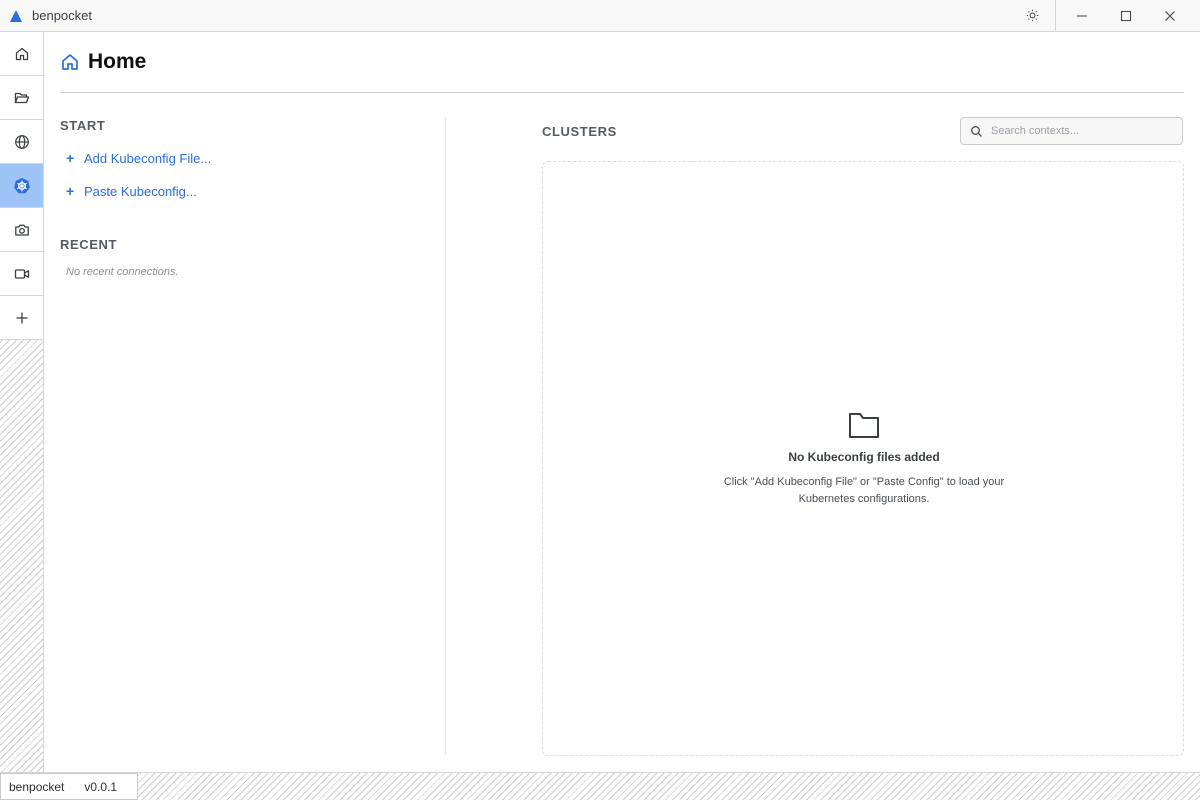  Describe the element at coordinates (864, 425) in the screenshot. I see `folder-icon` at that location.